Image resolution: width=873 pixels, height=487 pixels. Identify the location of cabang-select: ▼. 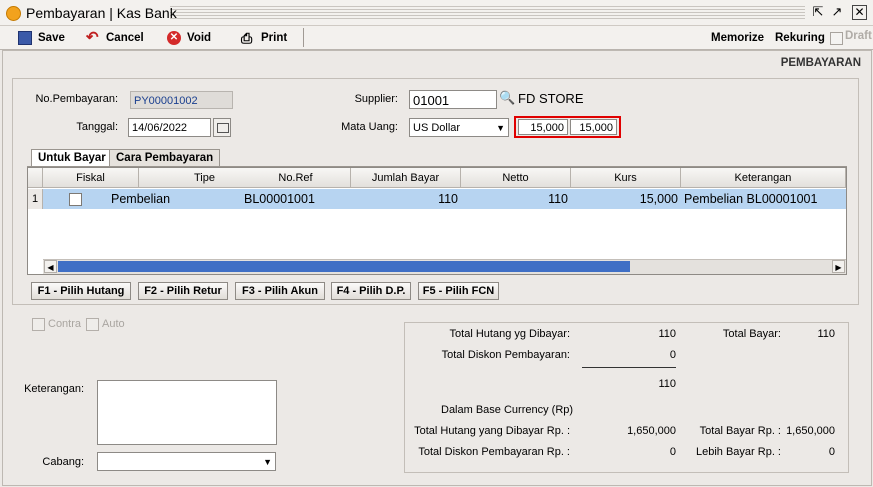
(186, 461).